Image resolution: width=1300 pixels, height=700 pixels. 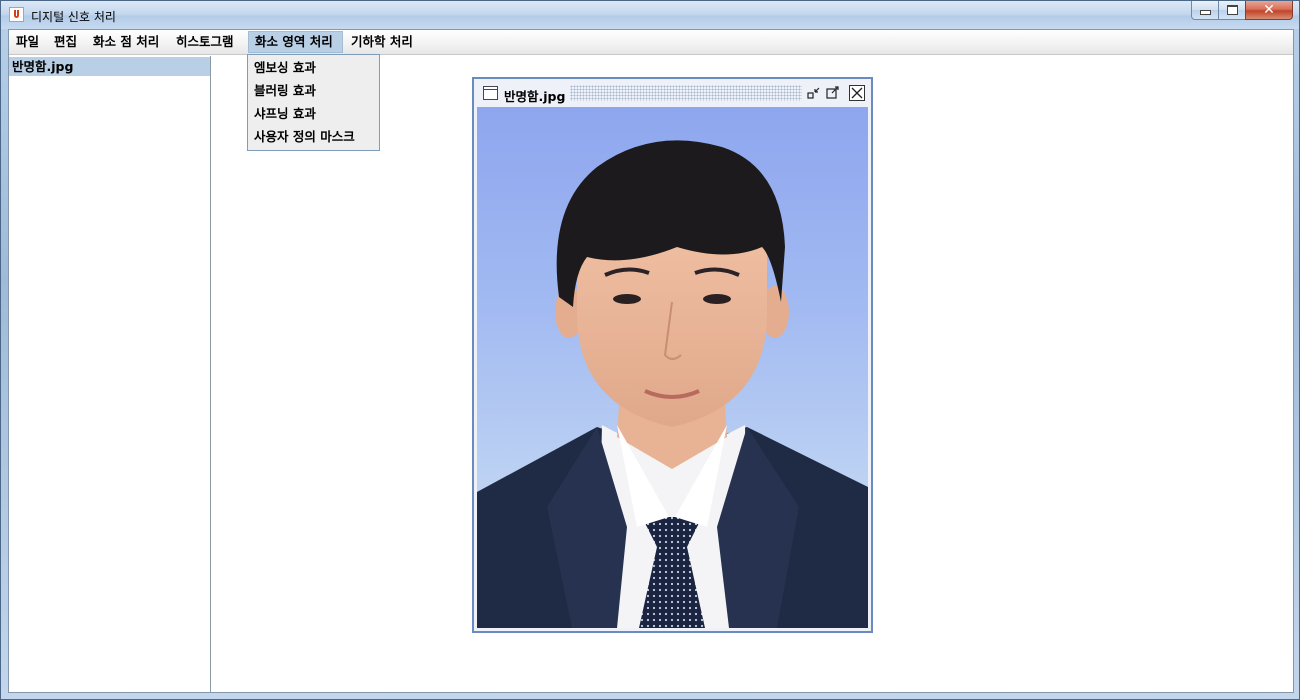 What do you see at coordinates (672, 93) in the screenshot?
I see `frame-title-bar: 반명함.jpg` at bounding box center [672, 93].